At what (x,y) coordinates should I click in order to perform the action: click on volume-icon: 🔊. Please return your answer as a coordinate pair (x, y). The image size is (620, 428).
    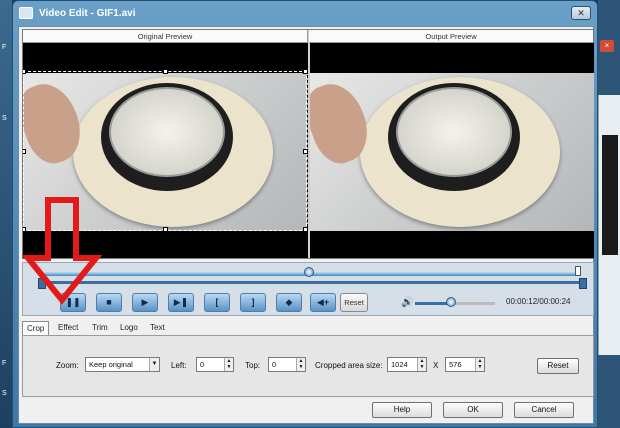
    Looking at the image, I should click on (407, 302).